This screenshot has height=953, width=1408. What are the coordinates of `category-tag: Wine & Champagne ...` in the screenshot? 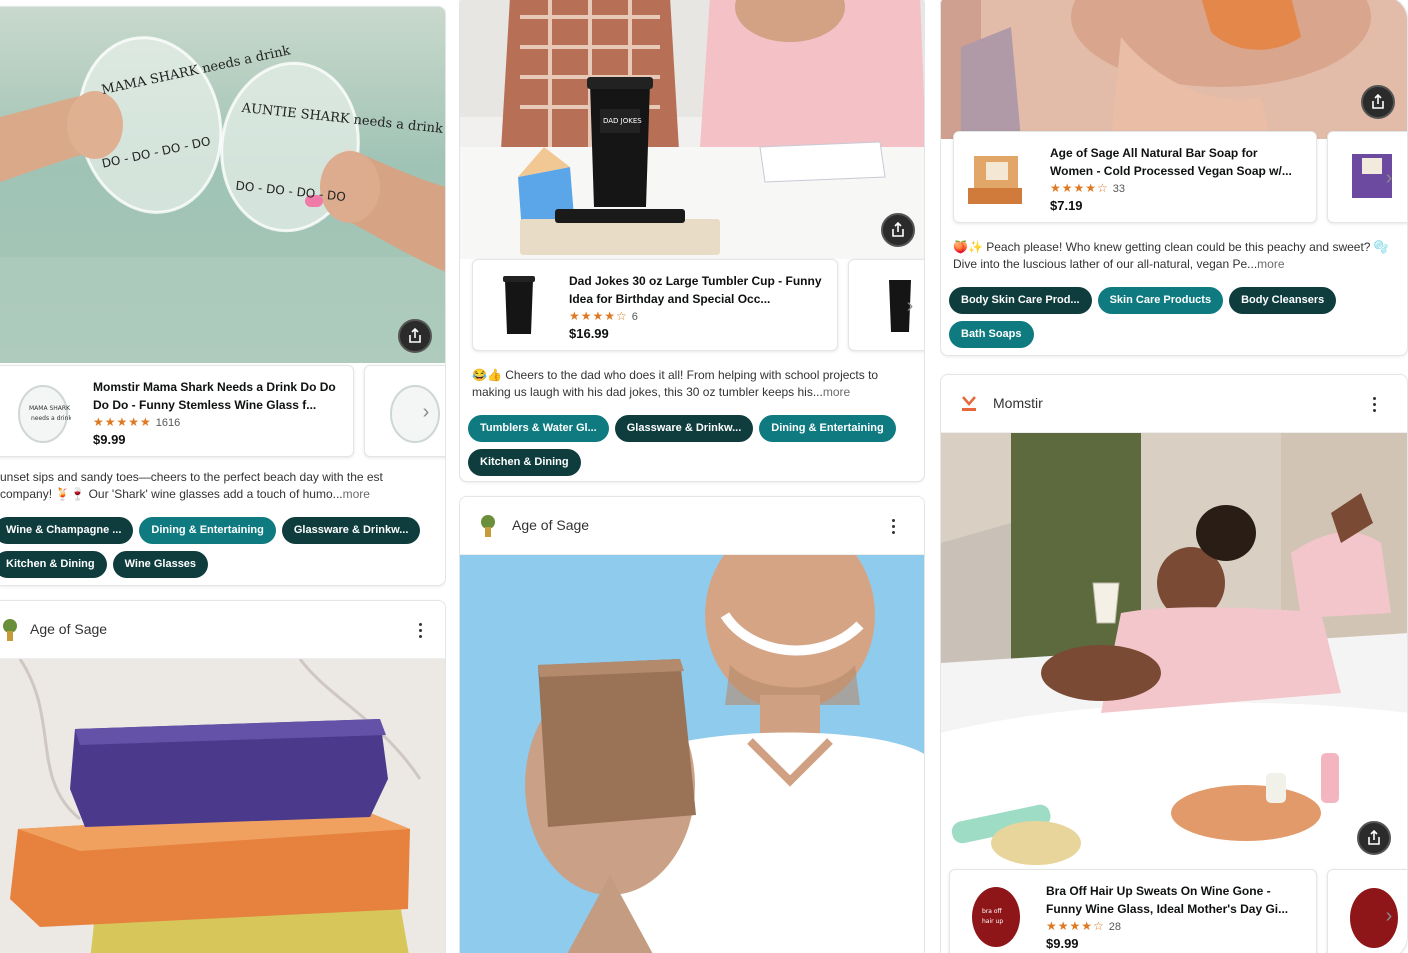 It's located at (67, 530).